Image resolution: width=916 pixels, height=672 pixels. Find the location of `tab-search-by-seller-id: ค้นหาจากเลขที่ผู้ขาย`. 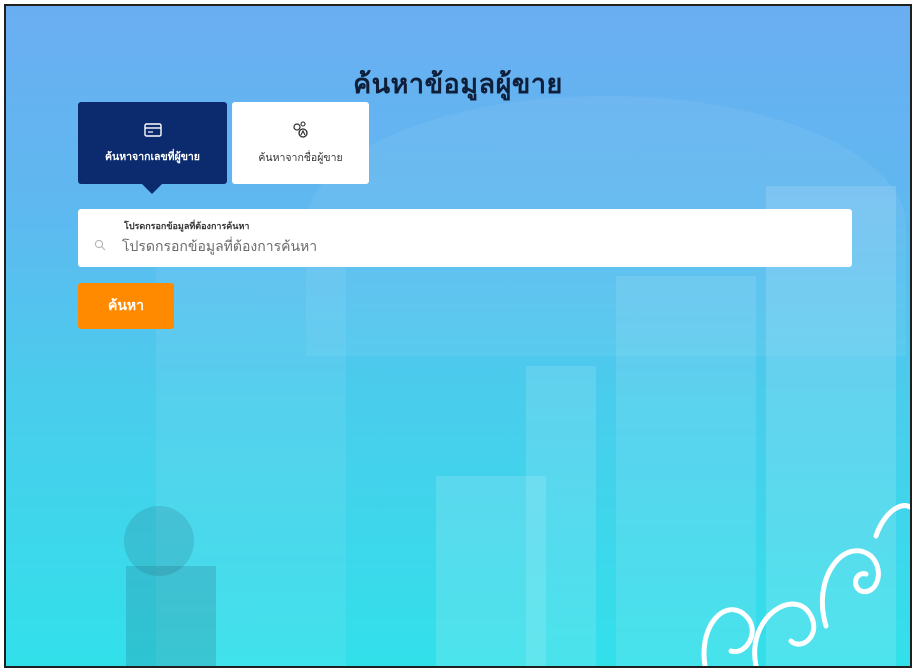

tab-search-by-seller-id: ค้นหาจากเลขที่ผู้ขาย is located at coordinates (152, 148).